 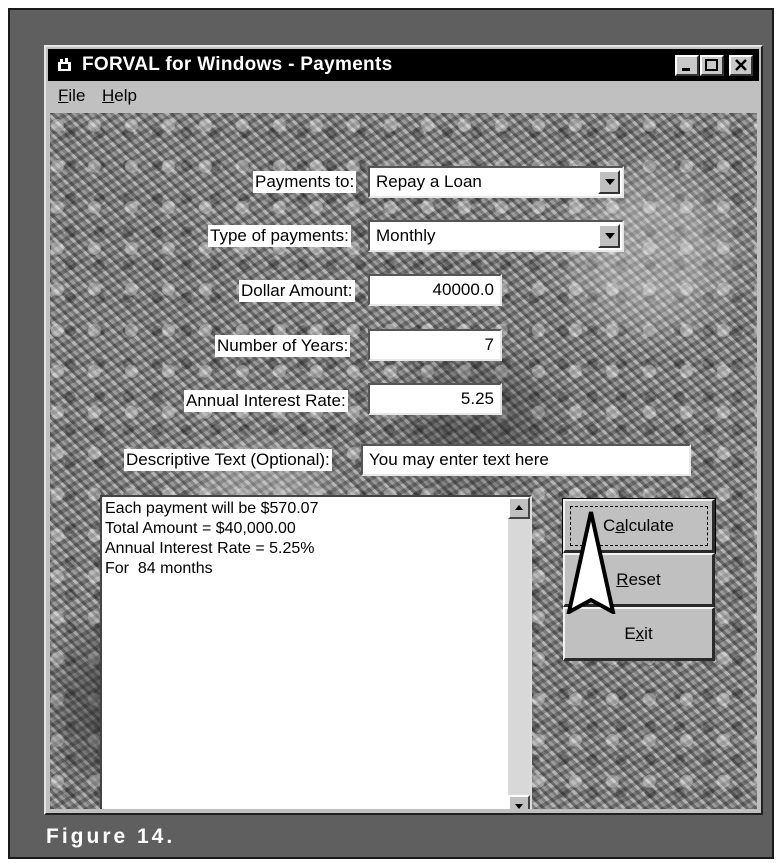 What do you see at coordinates (65, 65) in the screenshot?
I see `app-icon` at bounding box center [65, 65].